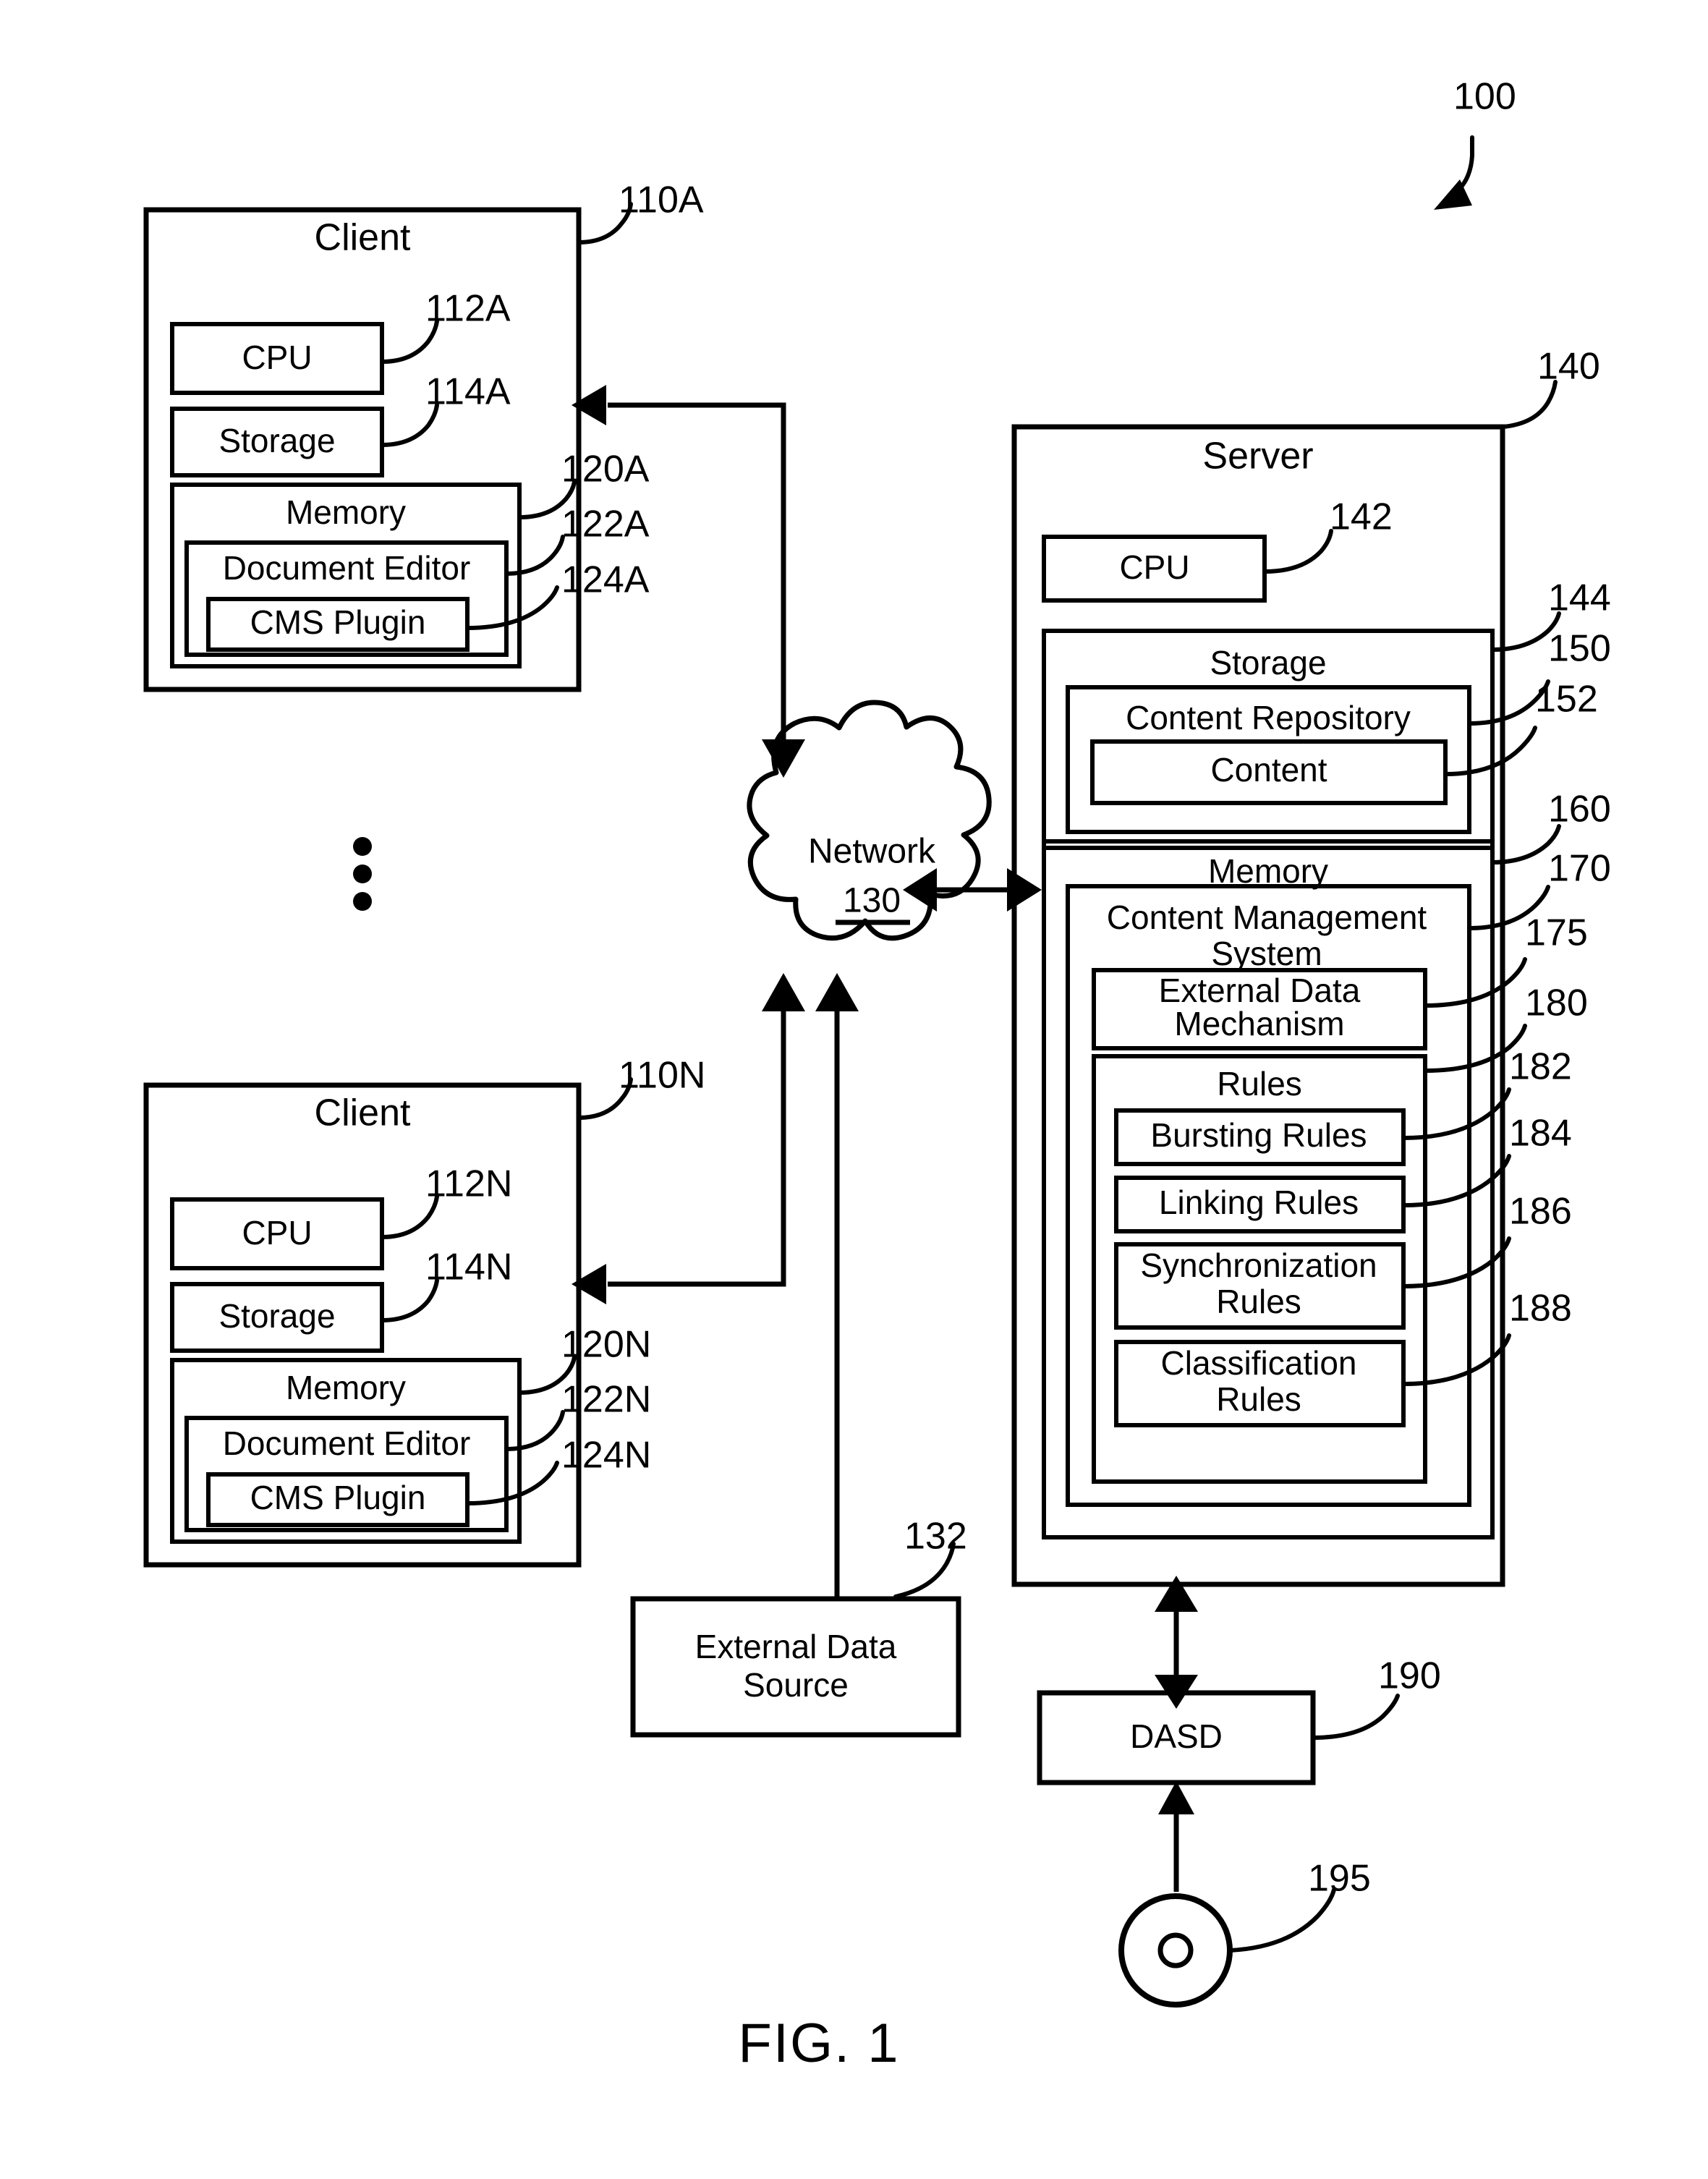  What do you see at coordinates (1154, 567) in the screenshot?
I see `server-cpu-label: CPU` at bounding box center [1154, 567].